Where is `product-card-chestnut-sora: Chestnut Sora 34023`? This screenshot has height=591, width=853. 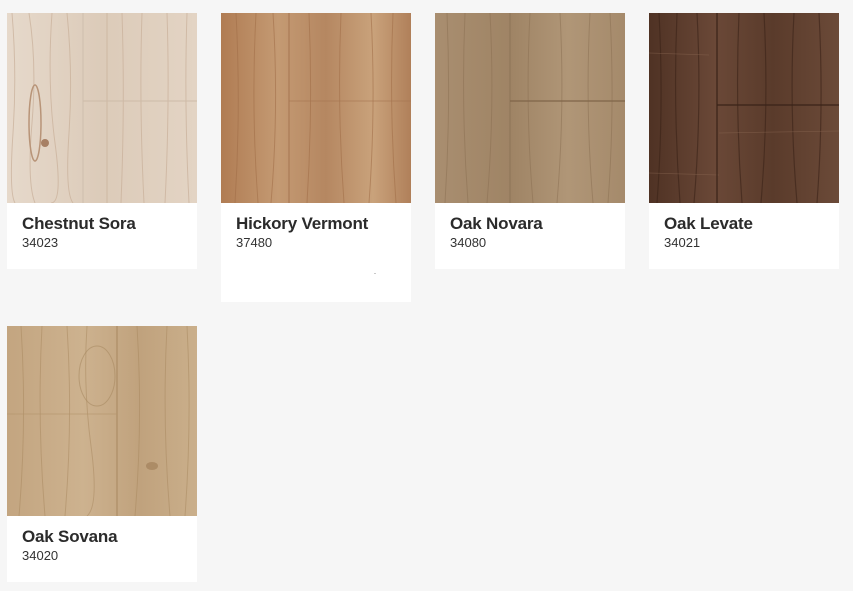
product-card-chestnut-sora: Chestnut Sora 34023 is located at coordinates (102, 141).